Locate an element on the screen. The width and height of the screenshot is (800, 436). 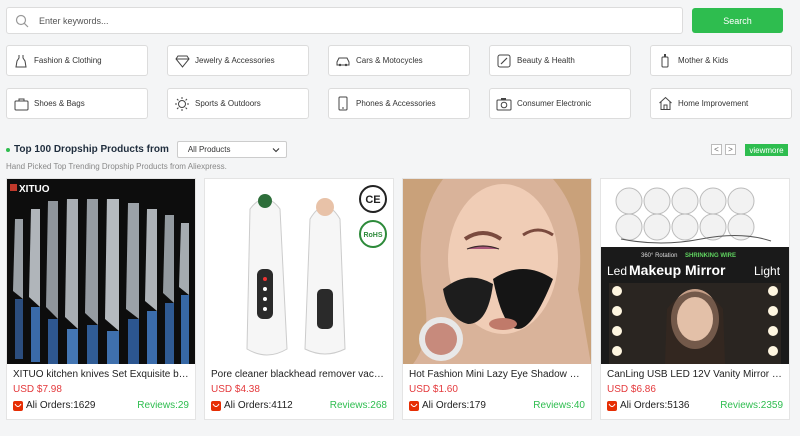
viewmore-button: viewmore is located at coordinates (766, 150).